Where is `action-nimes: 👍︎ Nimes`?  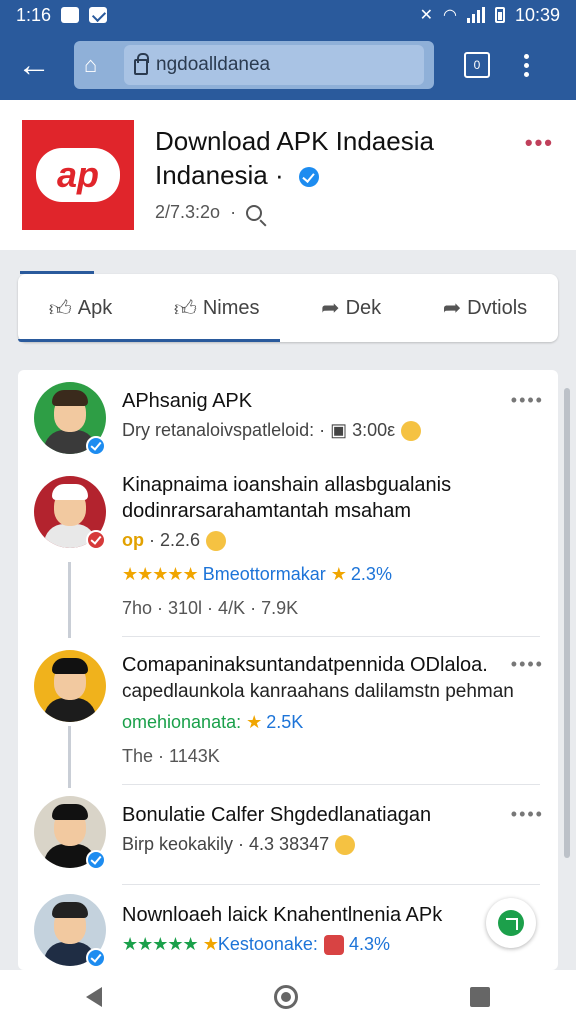 action-nimes: 👍︎ Nimes is located at coordinates (217, 308).